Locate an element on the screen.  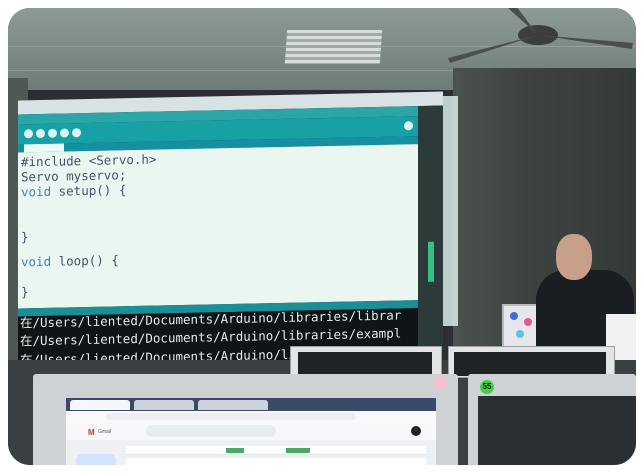
monitor-screen-right is located at coordinates (557, 430).